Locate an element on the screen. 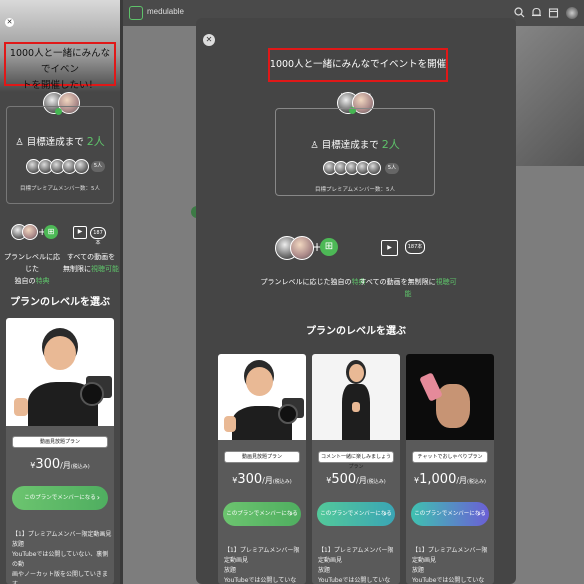 This screenshot has height=584, width=584. perk-benefits-text: プランレベルに応じた 独自の特典 is located at coordinates (32, 269).